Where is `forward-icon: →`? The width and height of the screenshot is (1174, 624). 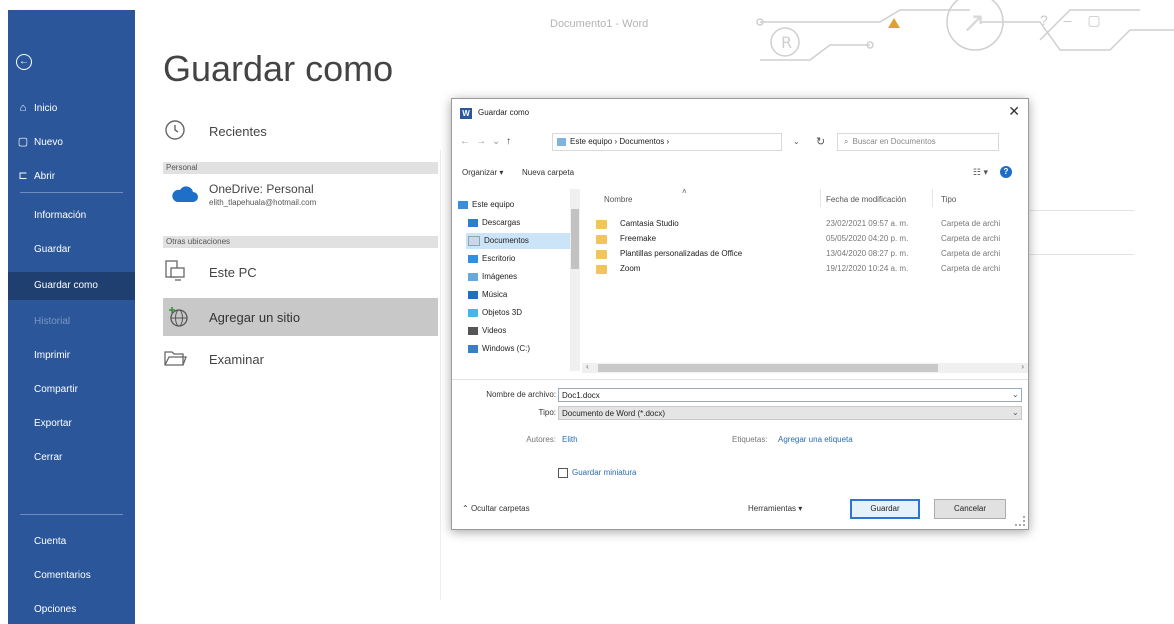 forward-icon: → is located at coordinates (481, 141).